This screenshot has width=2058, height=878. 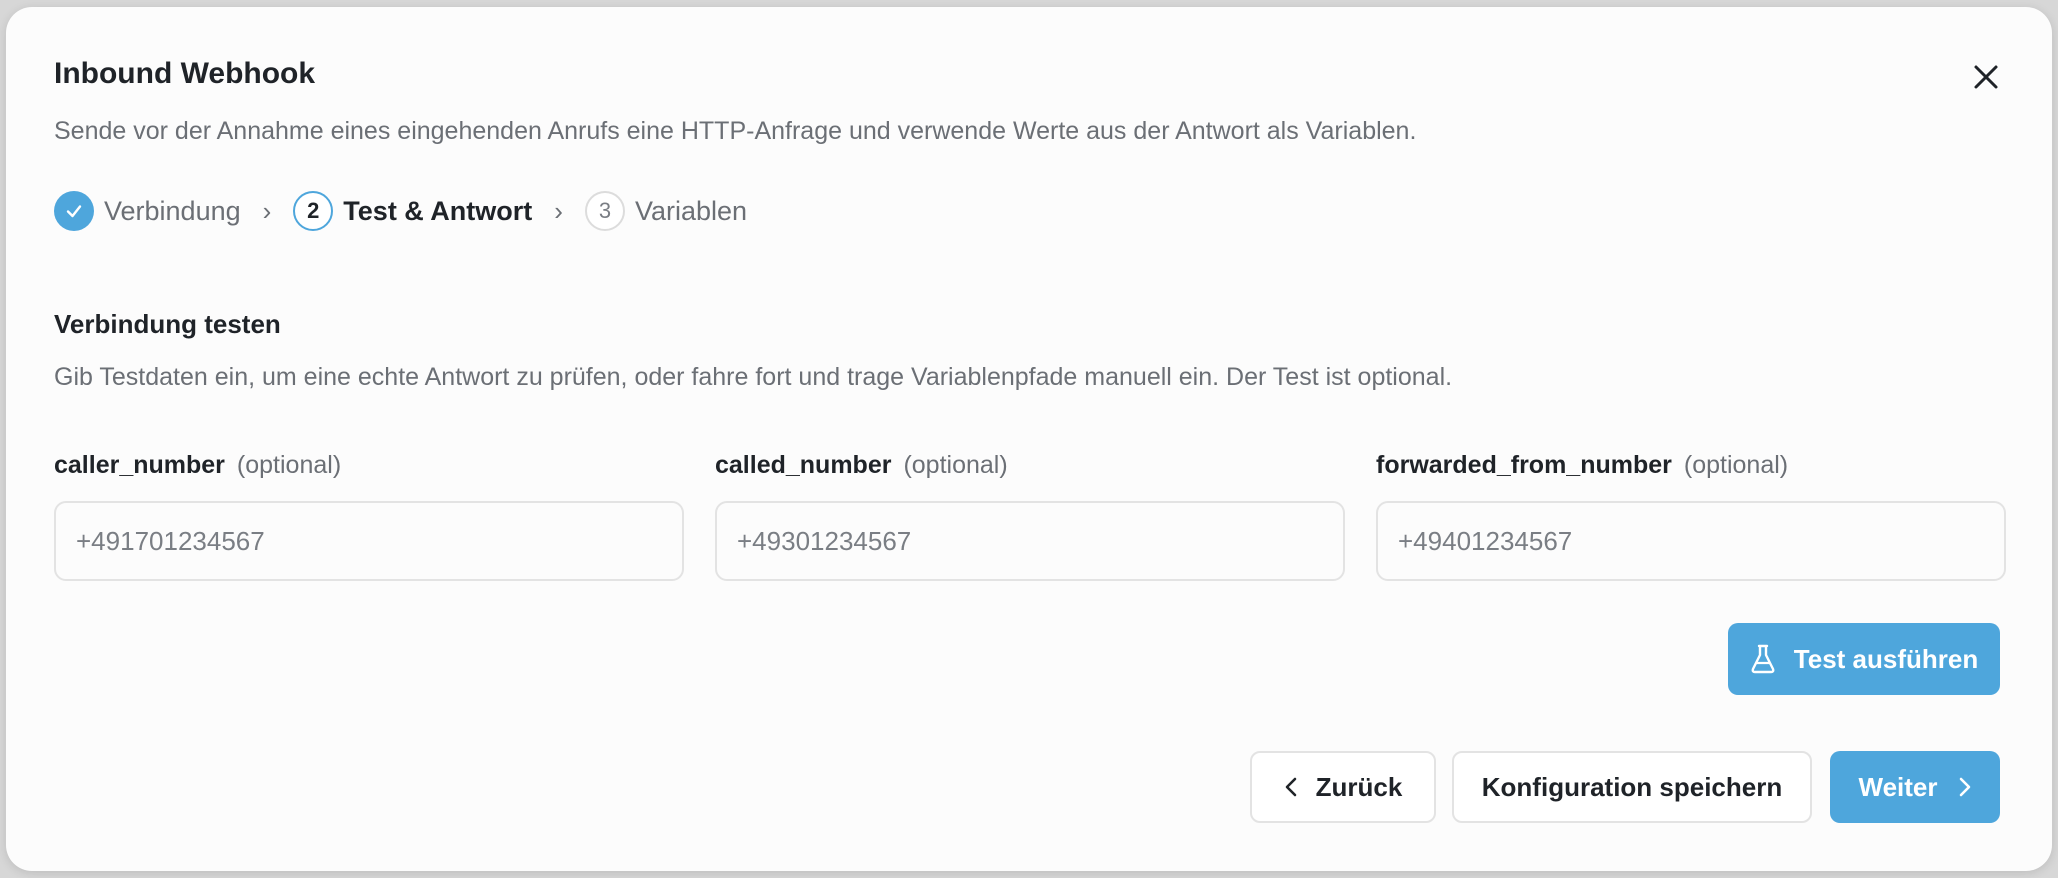 I want to click on forwarded-from-number-input, so click(x=1691, y=541).